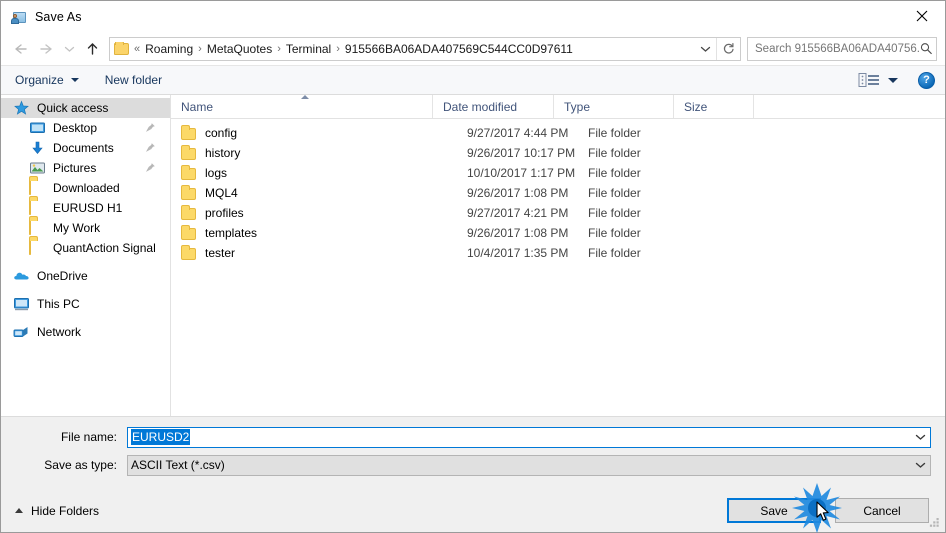  I want to click on close-icon, so click(922, 16).